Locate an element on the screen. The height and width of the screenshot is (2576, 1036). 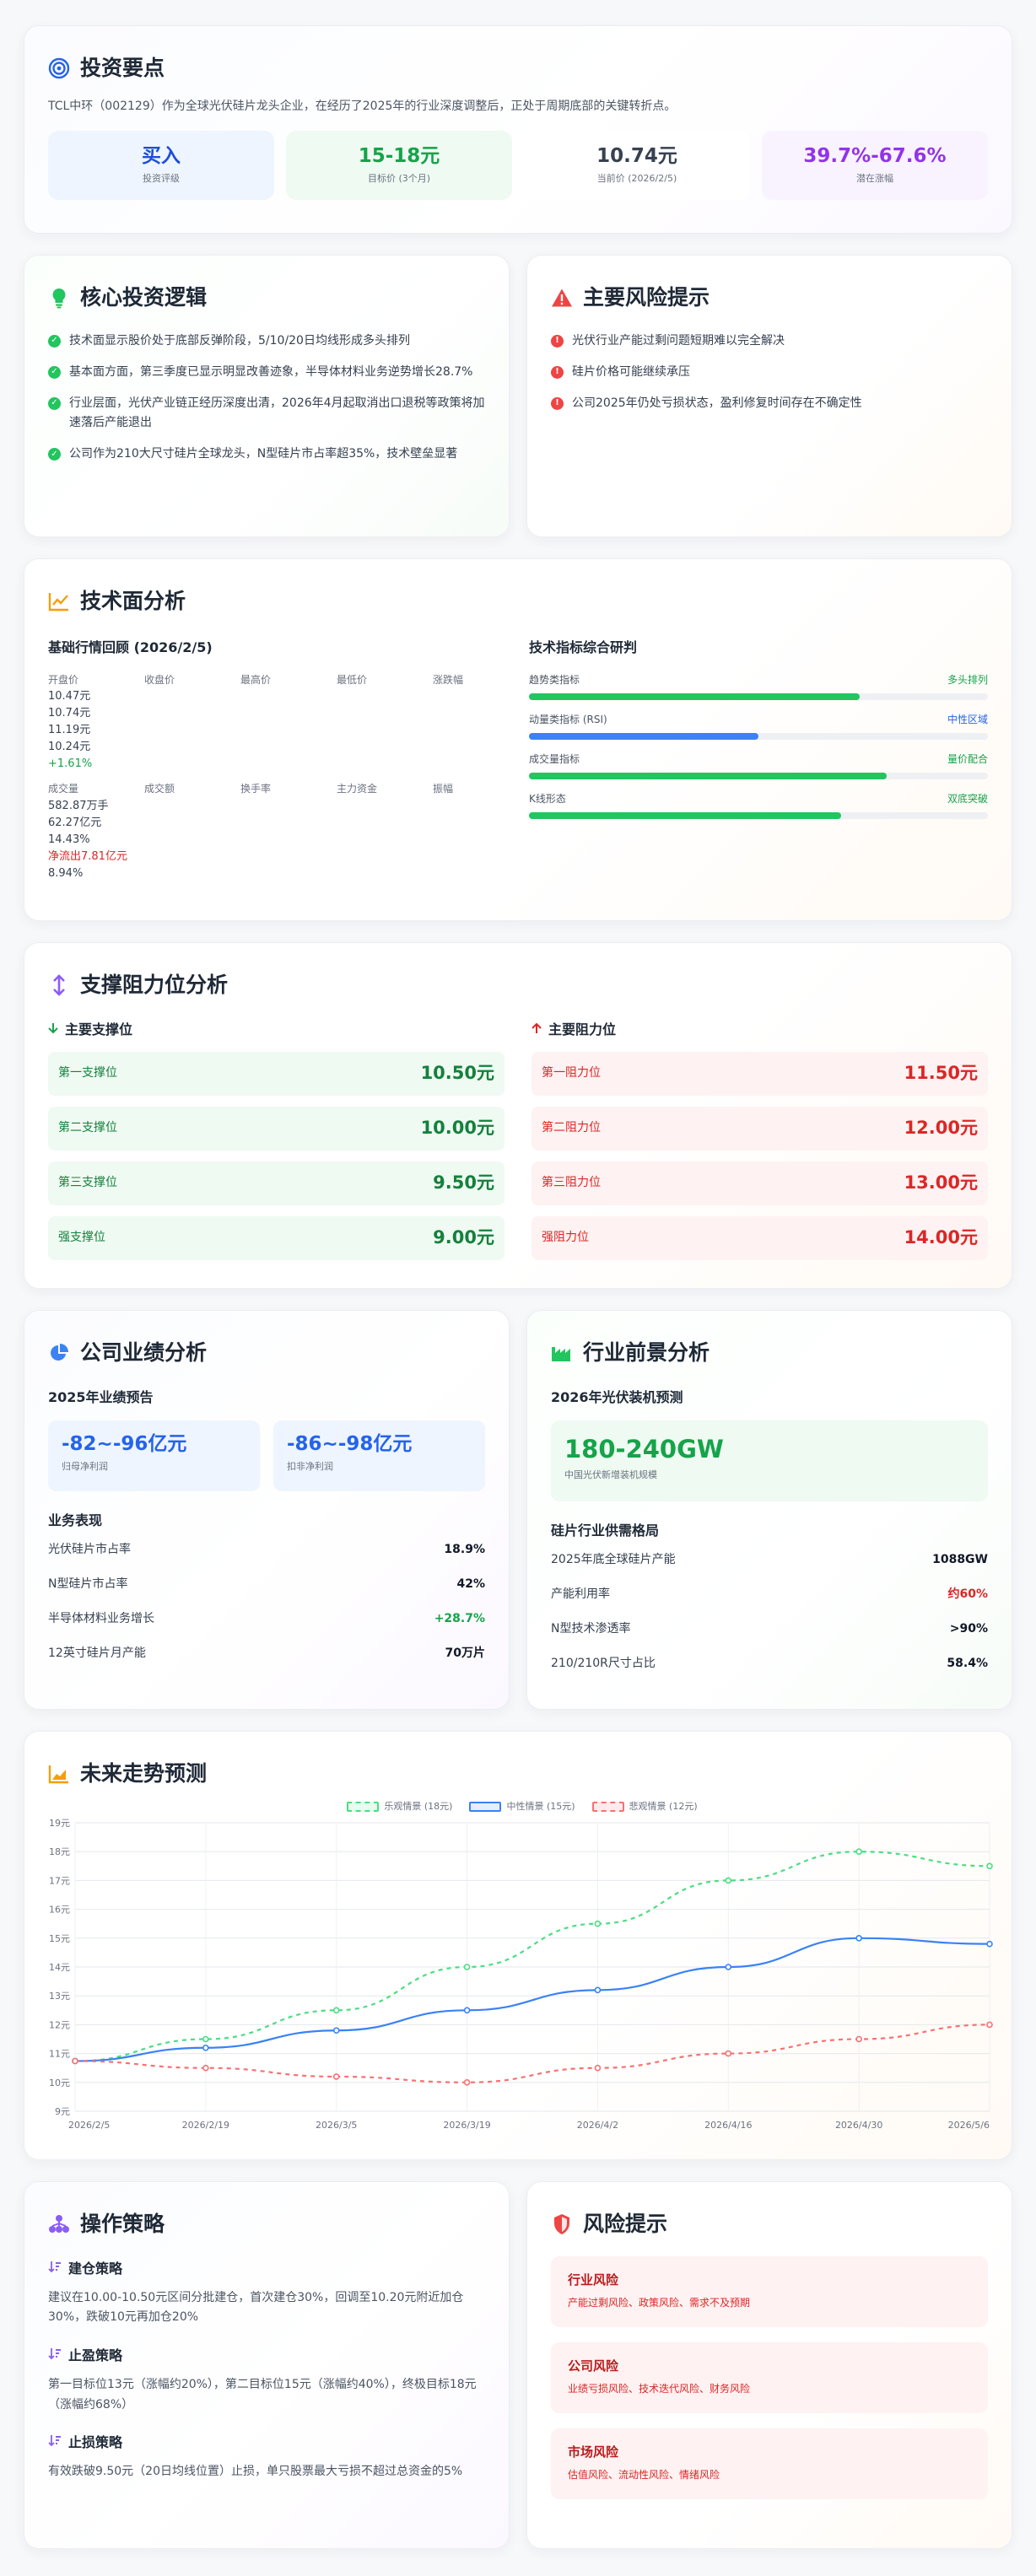
indicator-row: 趋势类指标 多头排列 is located at coordinates (759, 686).